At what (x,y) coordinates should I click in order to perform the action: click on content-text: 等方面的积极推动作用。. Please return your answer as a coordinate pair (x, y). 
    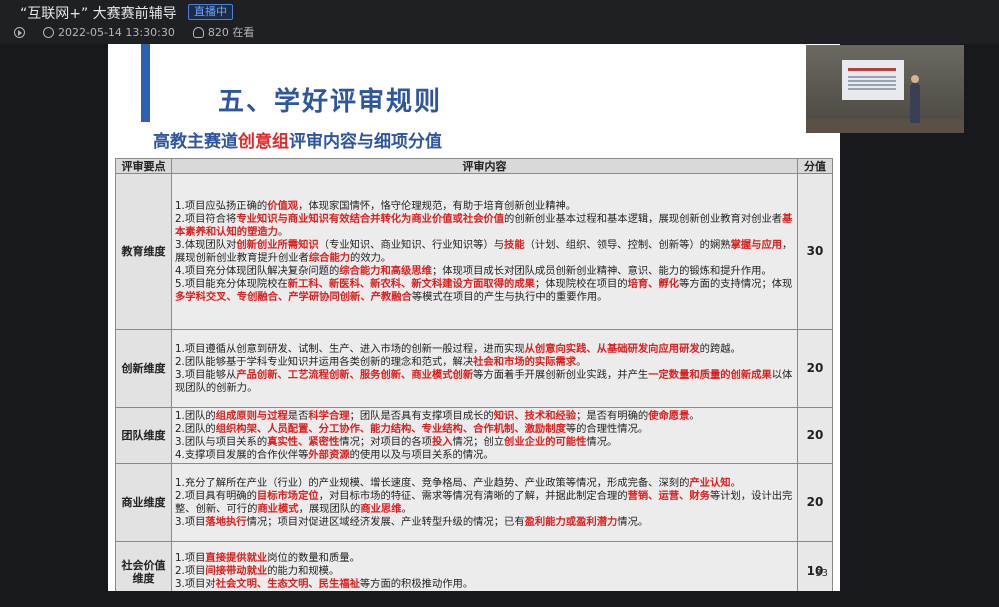
    Looking at the image, I should click on (416, 584).